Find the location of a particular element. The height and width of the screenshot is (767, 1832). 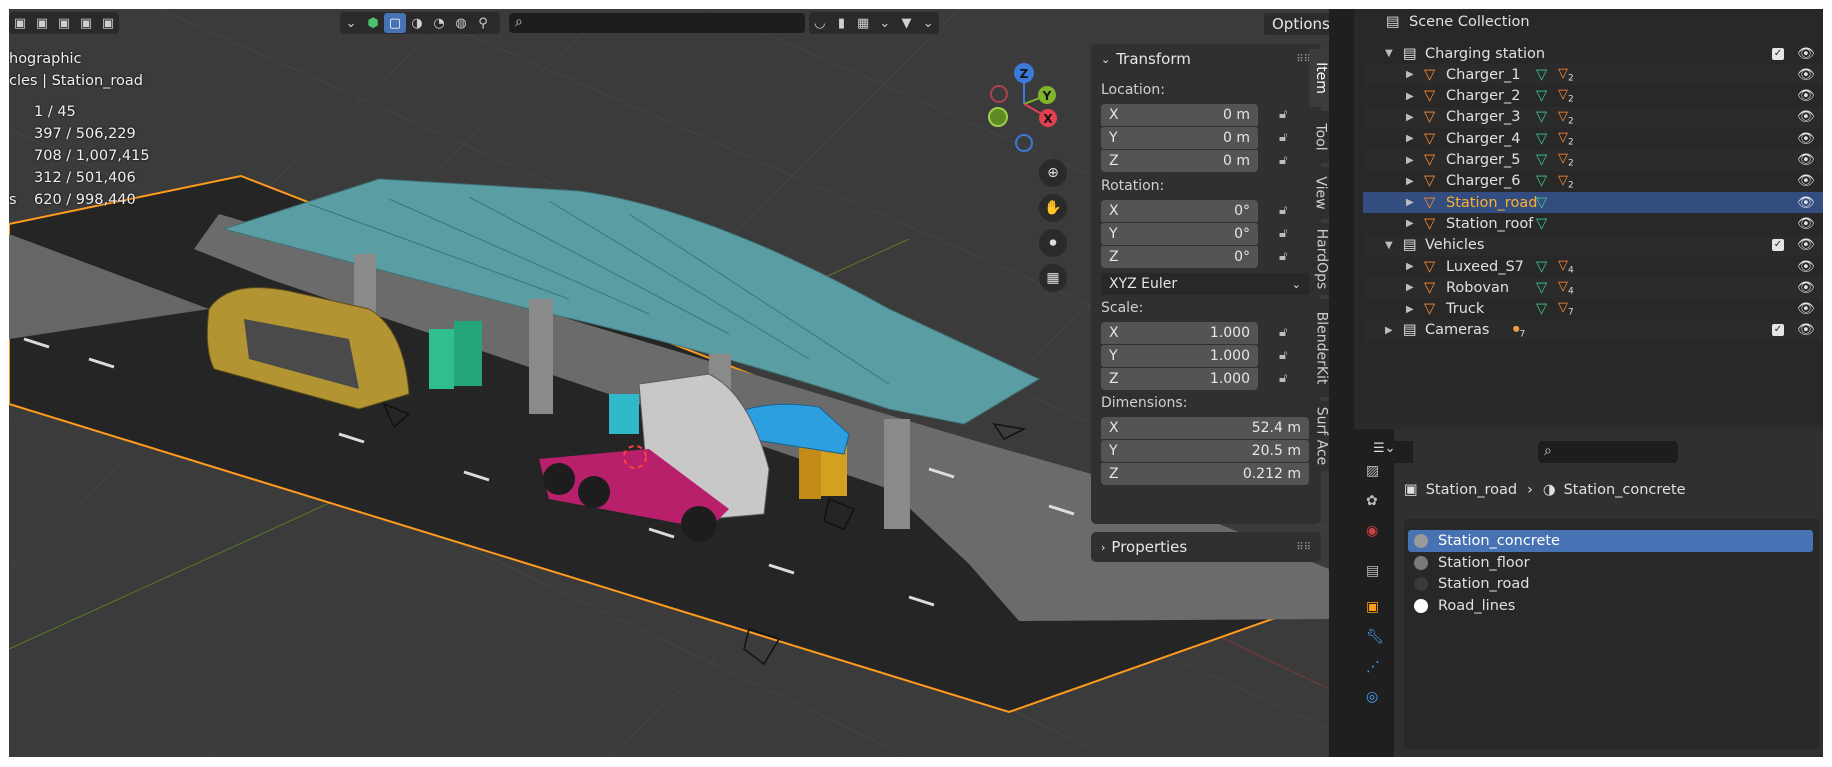

select-box-icon: ▢ is located at coordinates (395, 23).